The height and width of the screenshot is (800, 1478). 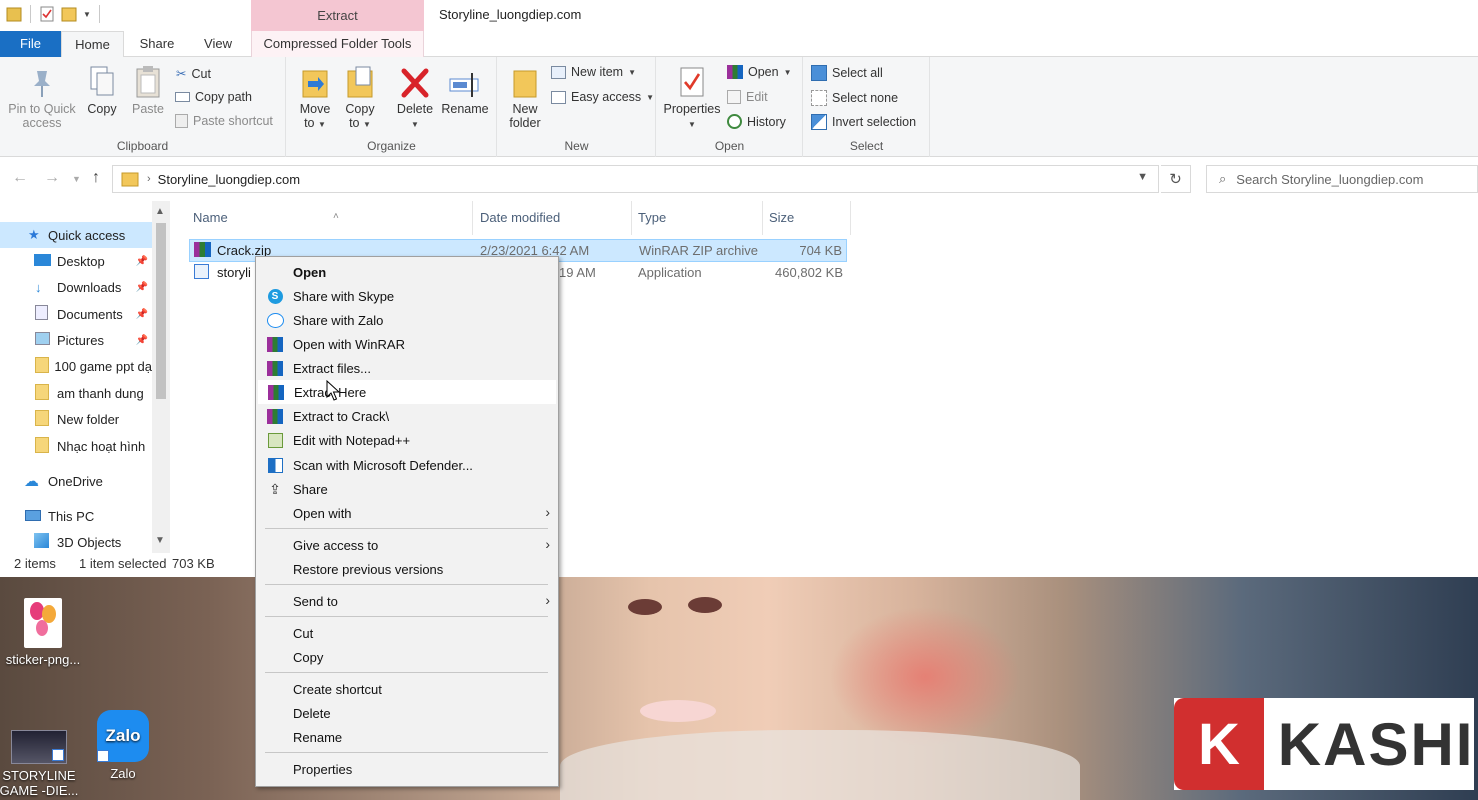 I want to click on menu-item-create-shortcut: Create shortcut, so click(x=407, y=689).